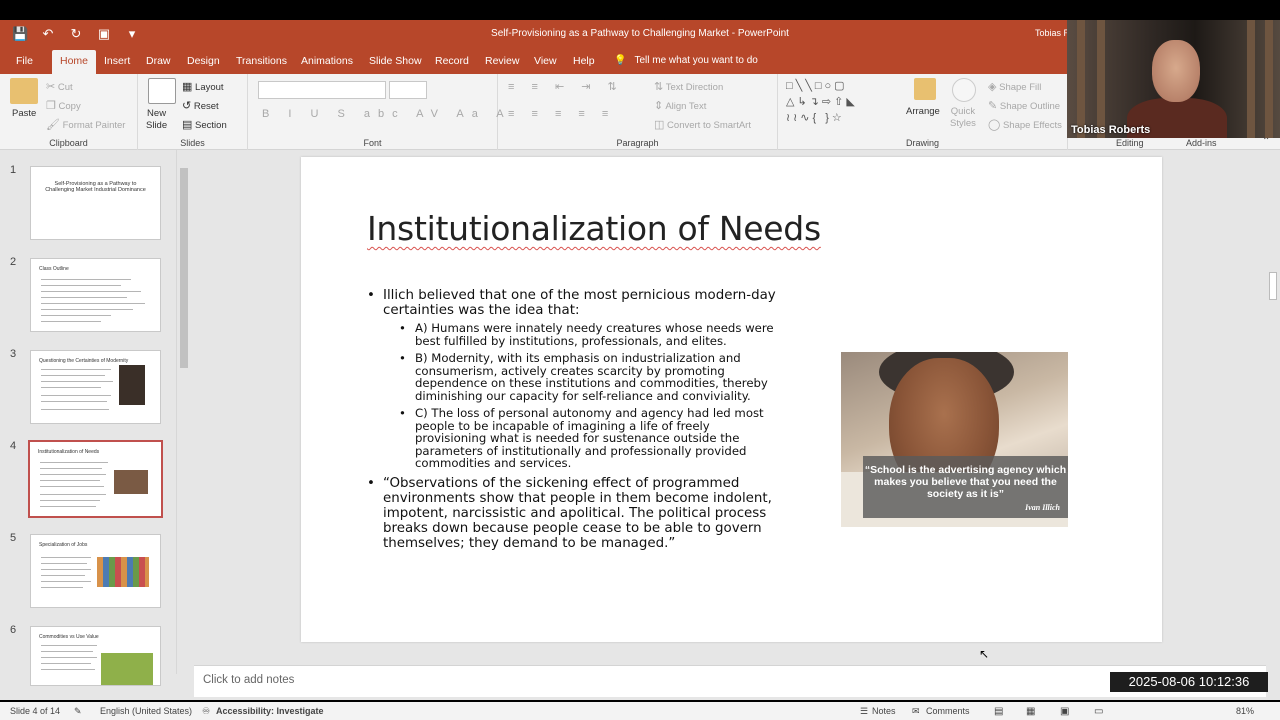 This screenshot has height=720, width=1280. What do you see at coordinates (261, 62) in the screenshot?
I see `tab-transitions: Transitions` at bounding box center [261, 62].